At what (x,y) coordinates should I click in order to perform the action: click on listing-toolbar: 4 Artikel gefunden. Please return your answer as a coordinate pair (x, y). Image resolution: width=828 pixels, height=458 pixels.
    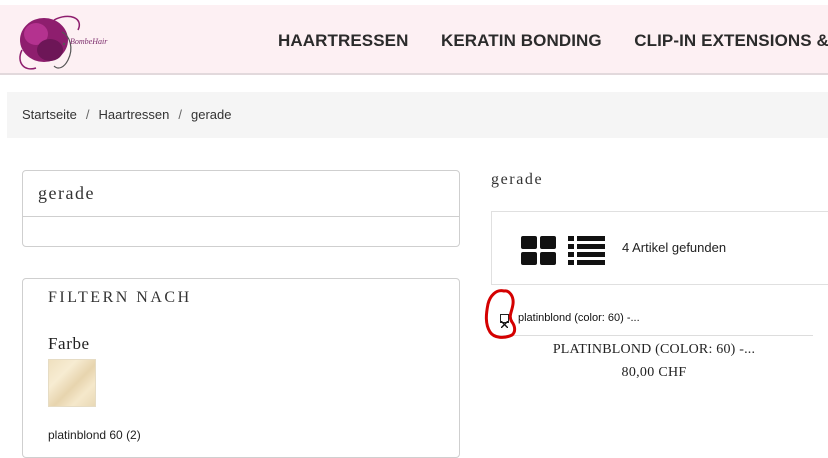
    Looking at the image, I should click on (659, 248).